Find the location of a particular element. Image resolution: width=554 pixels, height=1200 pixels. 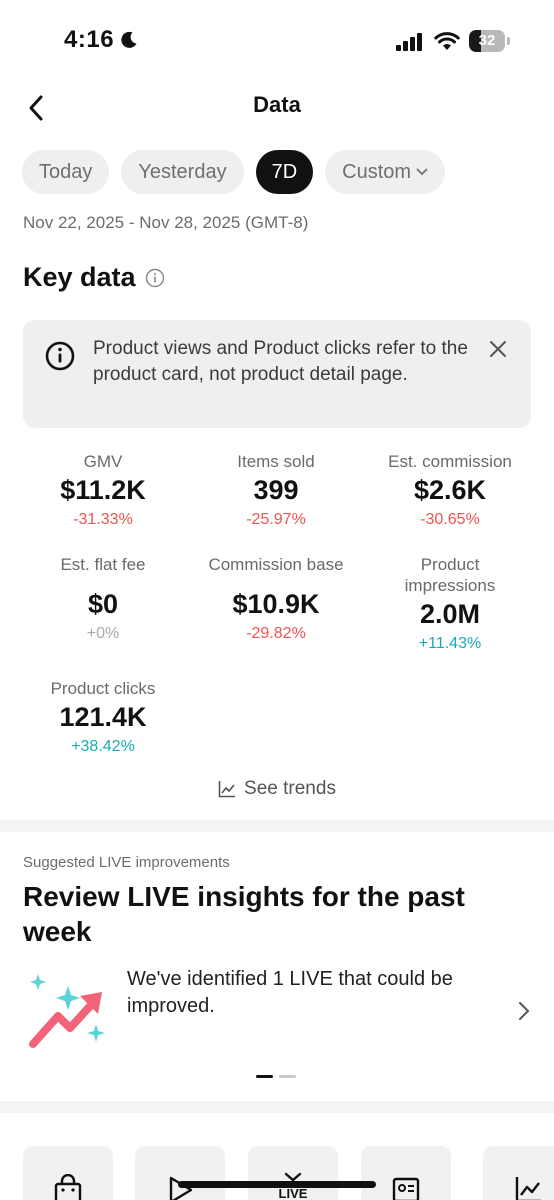

status-time: 4:16 is located at coordinates (89, 39).